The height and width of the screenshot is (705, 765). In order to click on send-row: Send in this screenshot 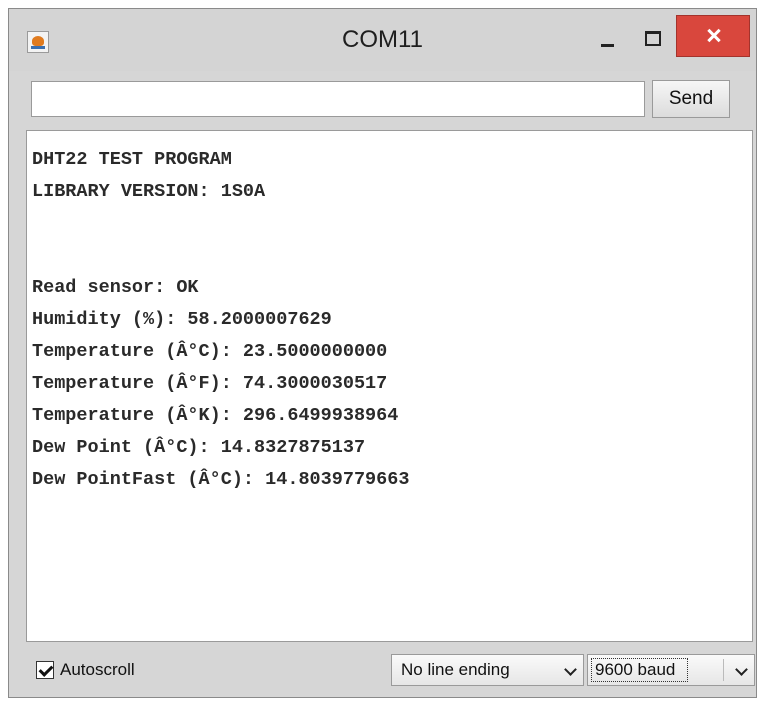, I will do `click(382, 100)`.